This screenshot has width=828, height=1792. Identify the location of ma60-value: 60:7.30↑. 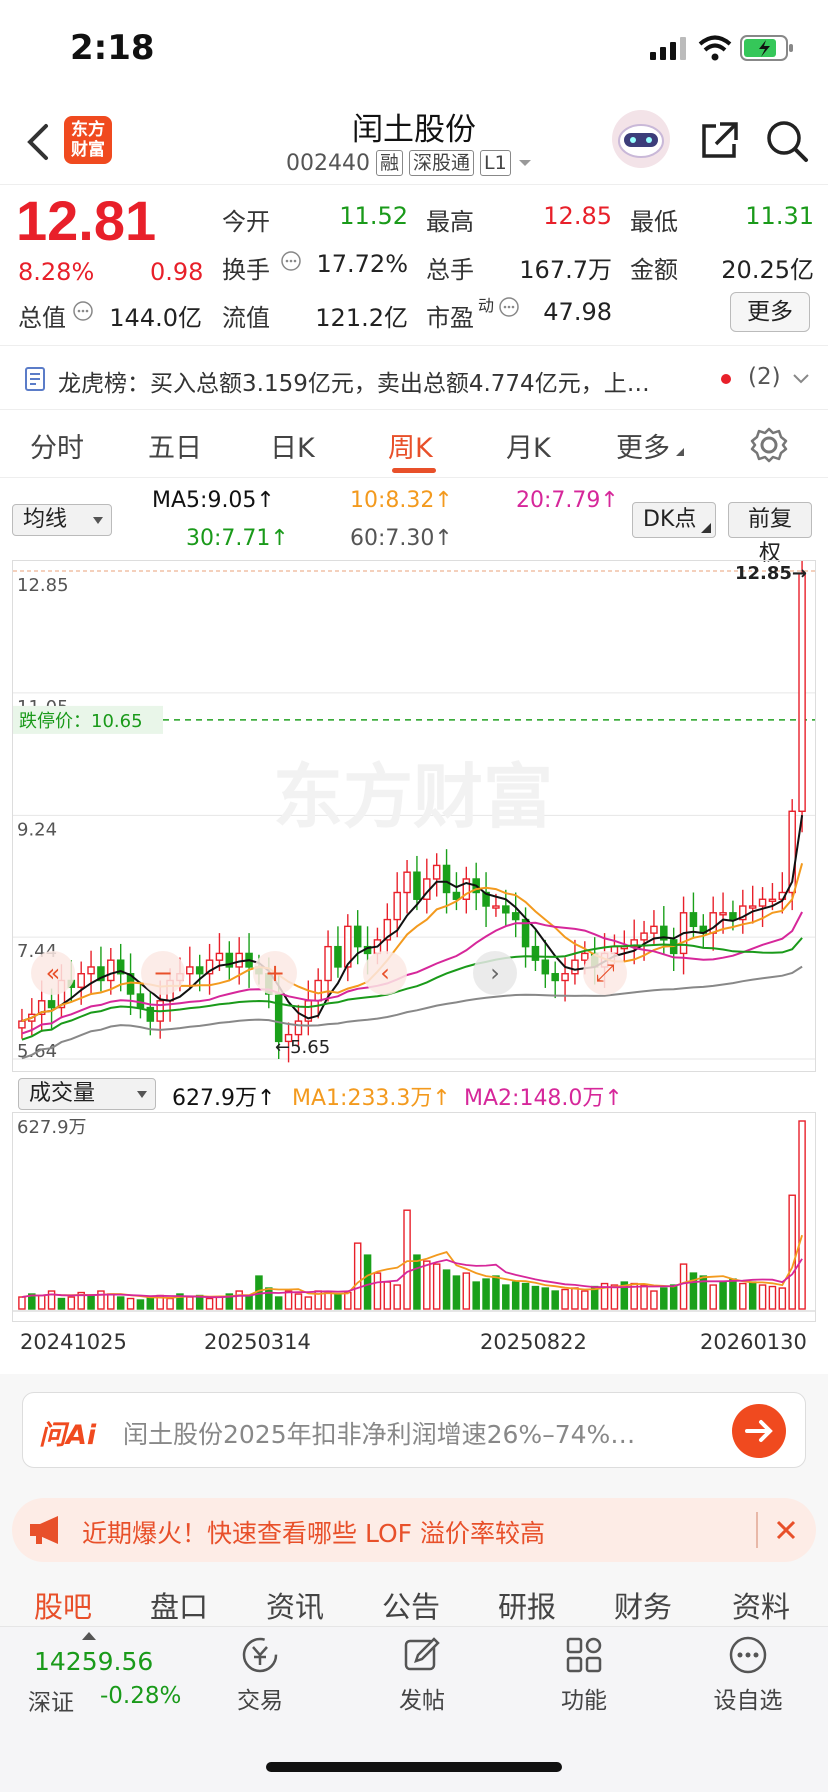
(401, 538).